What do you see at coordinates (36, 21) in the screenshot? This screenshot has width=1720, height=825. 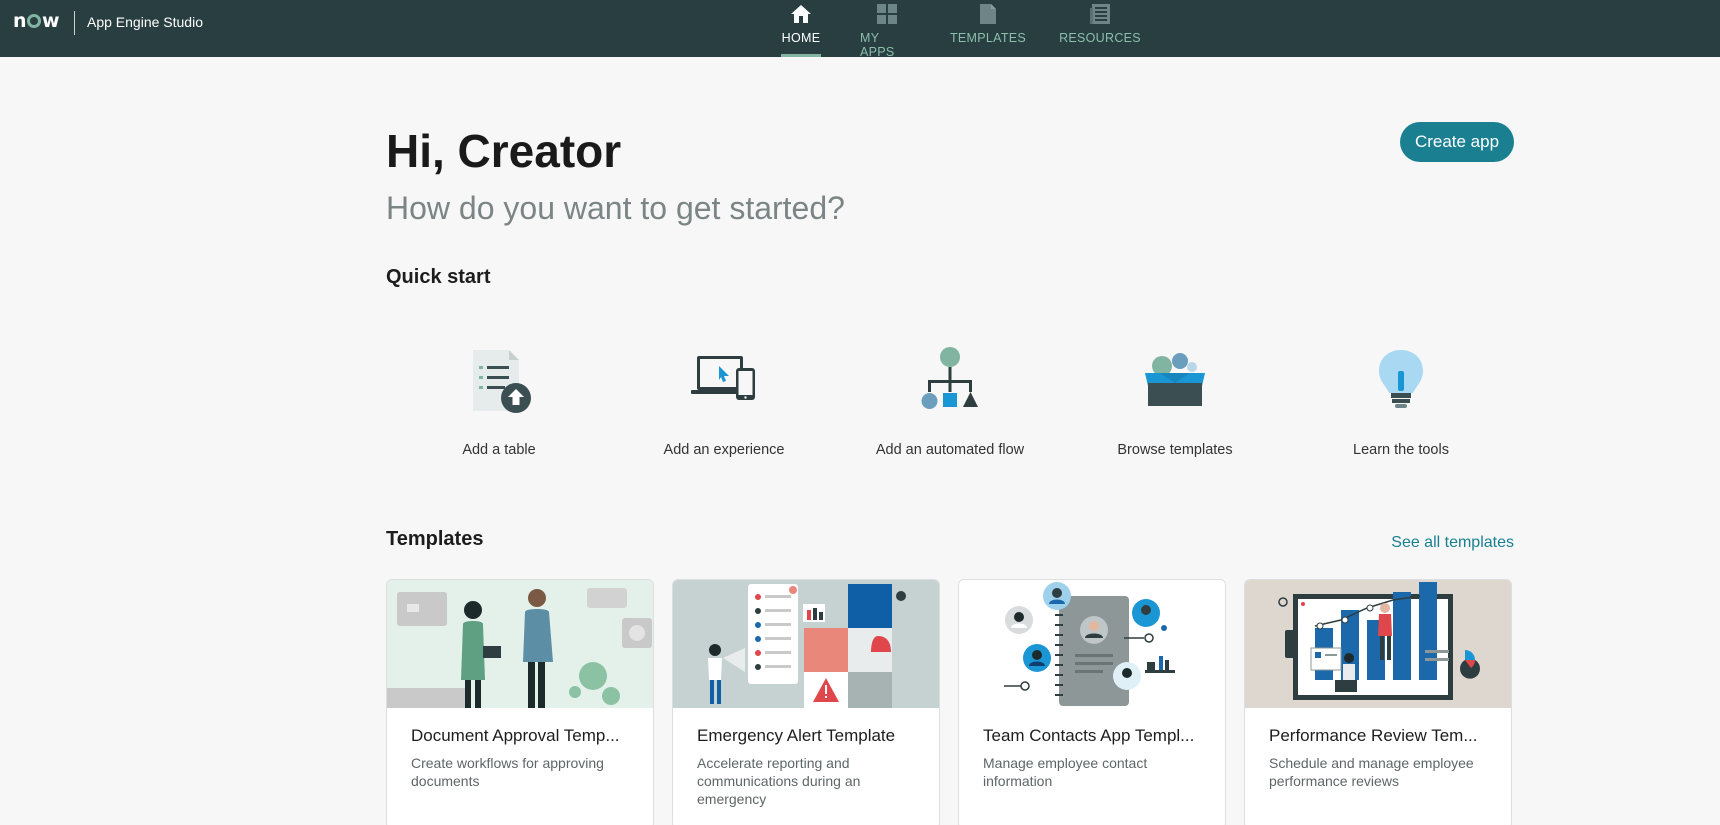 I see `servicenow-logo: nw` at bounding box center [36, 21].